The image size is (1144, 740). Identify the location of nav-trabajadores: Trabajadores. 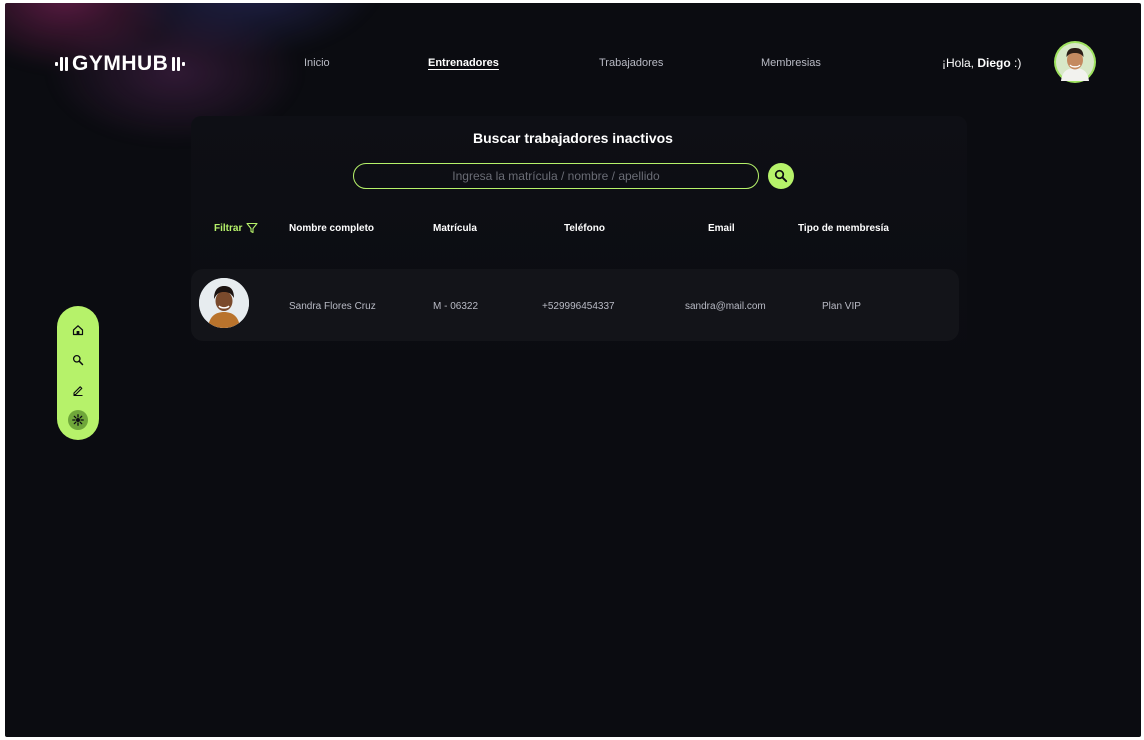
(631, 63).